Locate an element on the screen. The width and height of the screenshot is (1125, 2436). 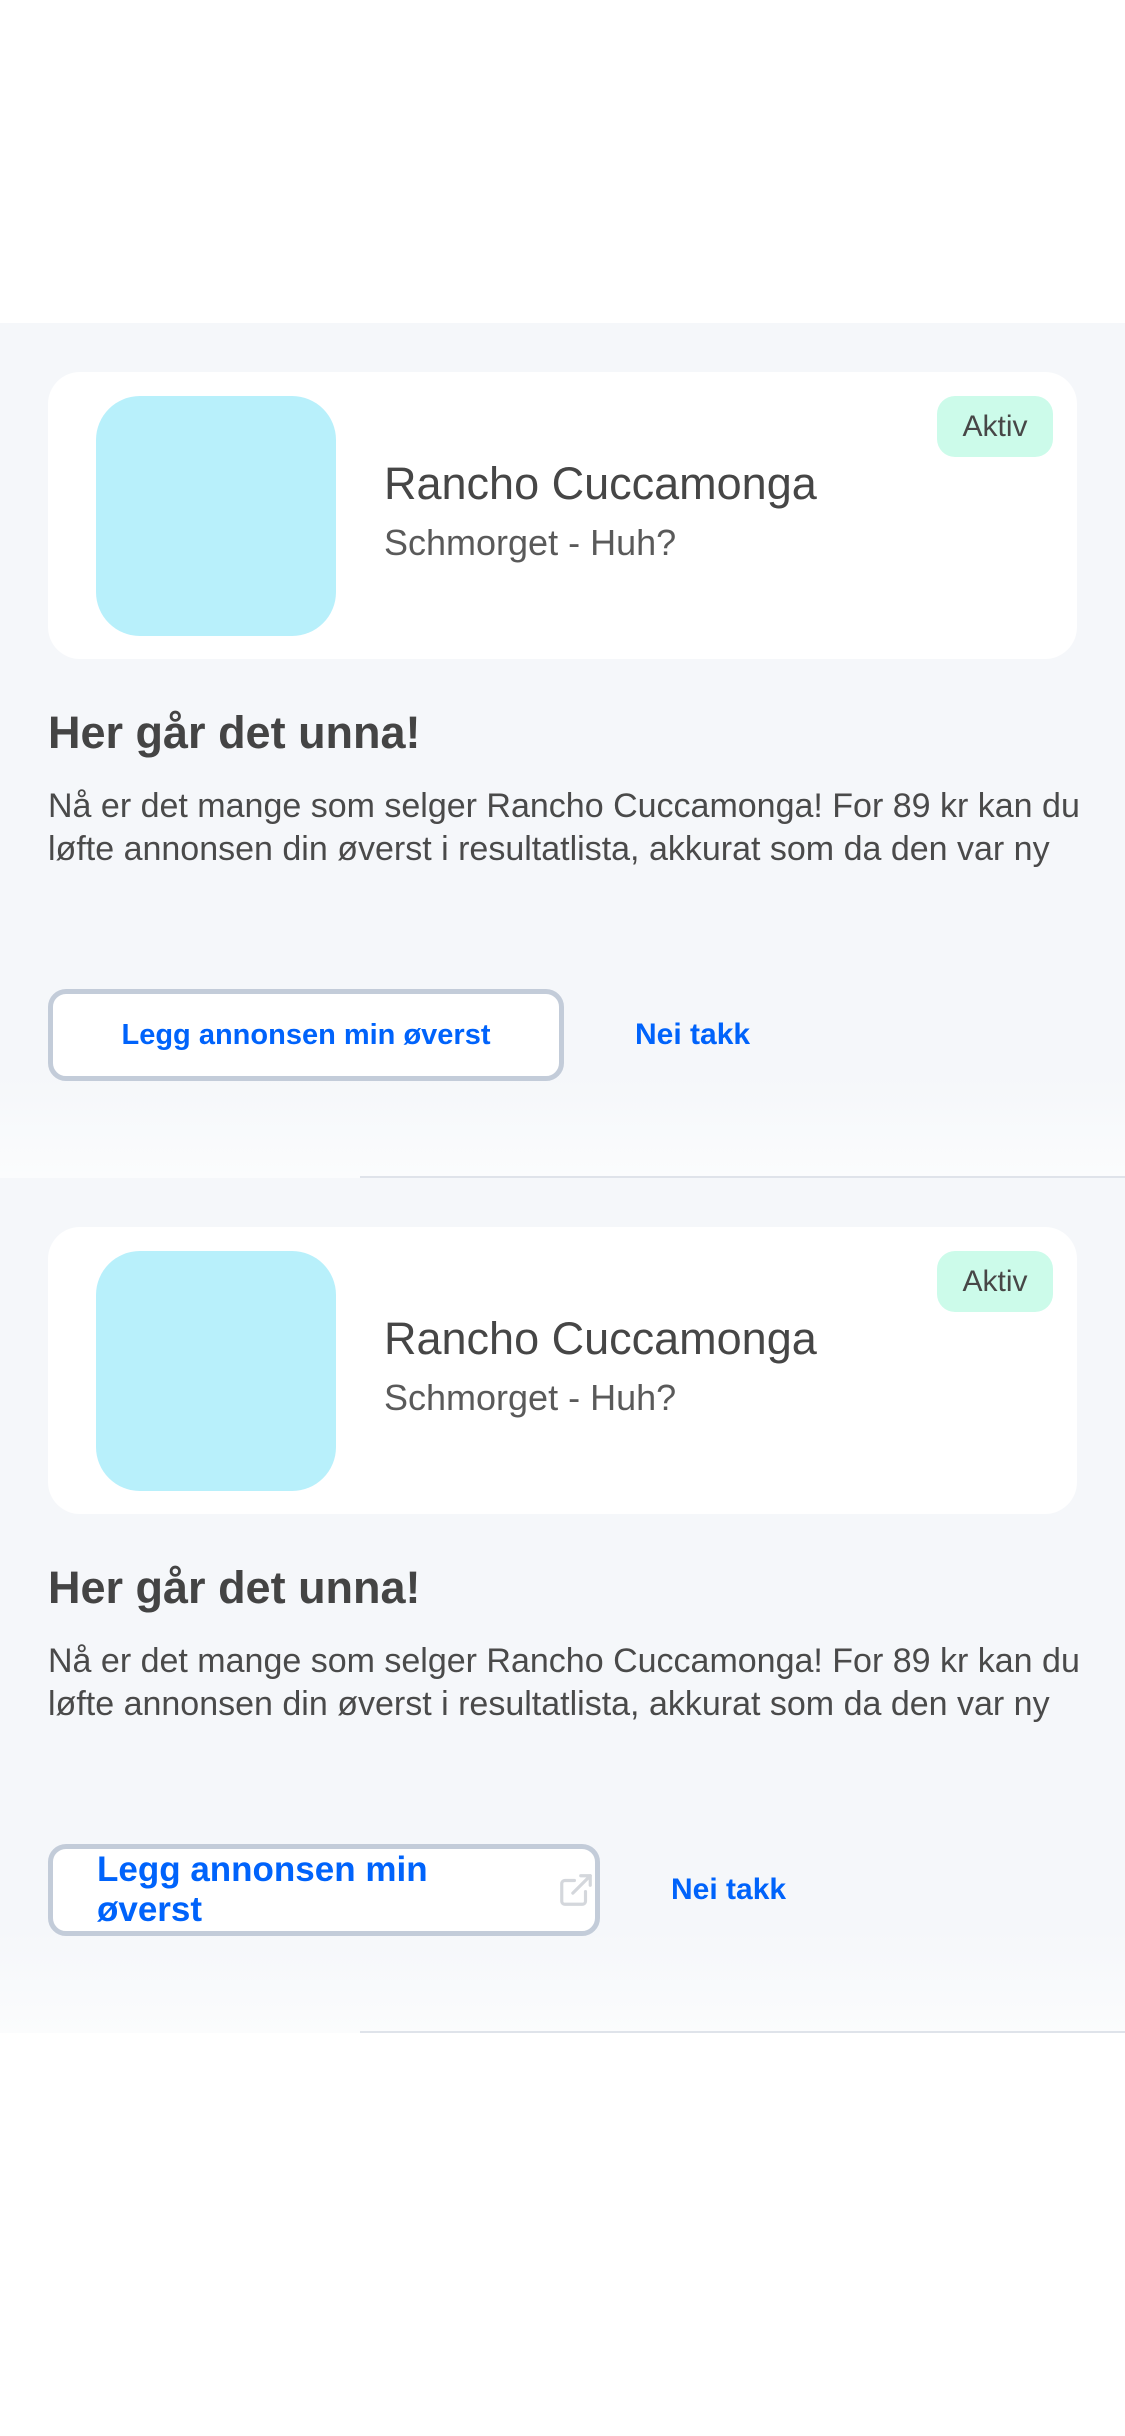
external-link-icon is located at coordinates (576, 1890).